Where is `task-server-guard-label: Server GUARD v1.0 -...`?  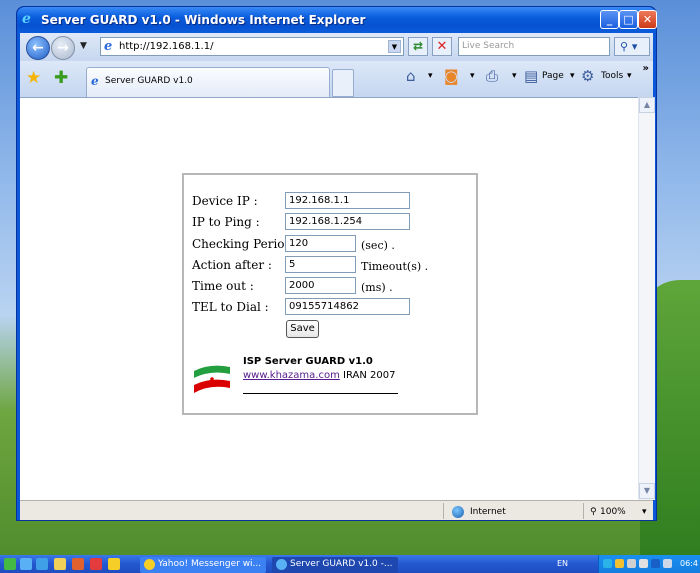
task-server-guard-label: Server GUARD v1.0 -... is located at coordinates (341, 564).